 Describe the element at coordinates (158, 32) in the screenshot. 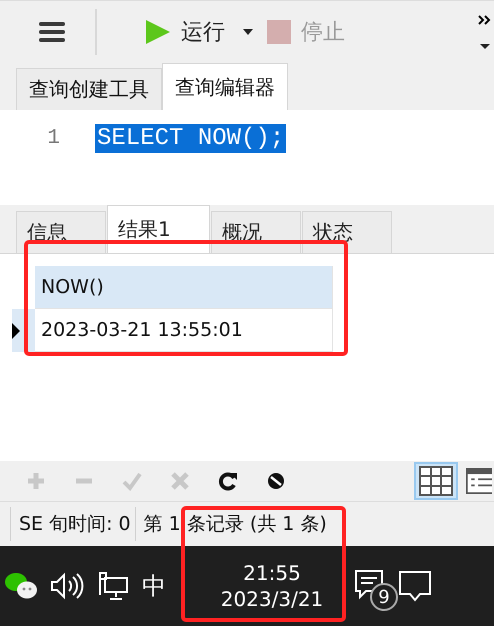

I see `play-icon` at that location.